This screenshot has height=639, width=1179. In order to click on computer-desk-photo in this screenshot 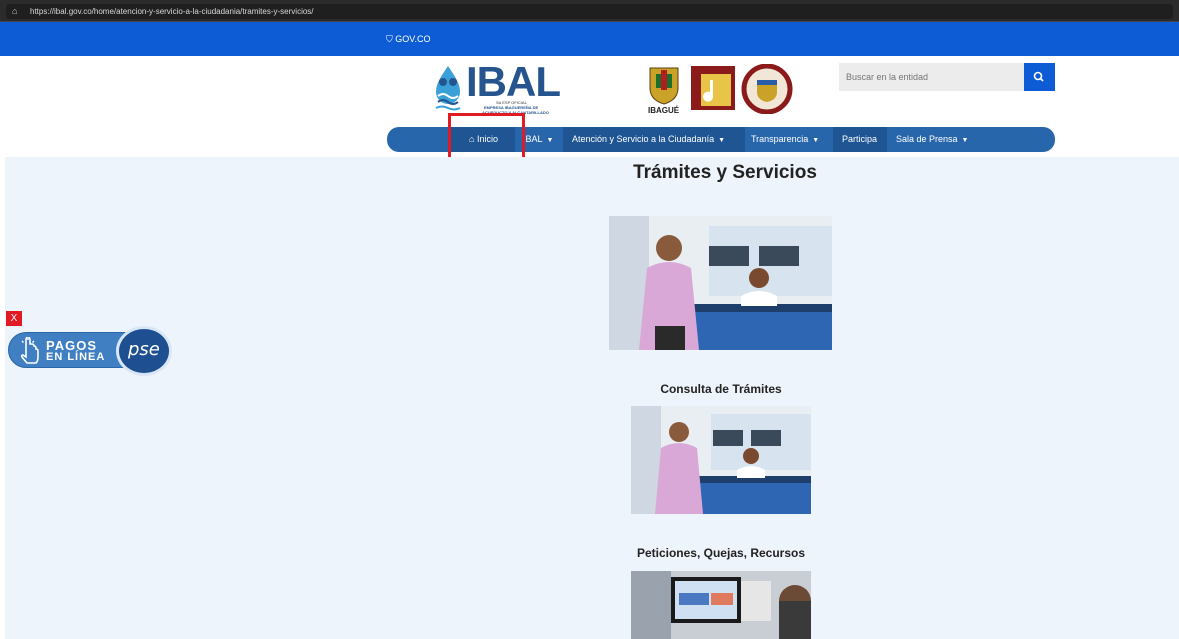, I will do `click(721, 605)`.